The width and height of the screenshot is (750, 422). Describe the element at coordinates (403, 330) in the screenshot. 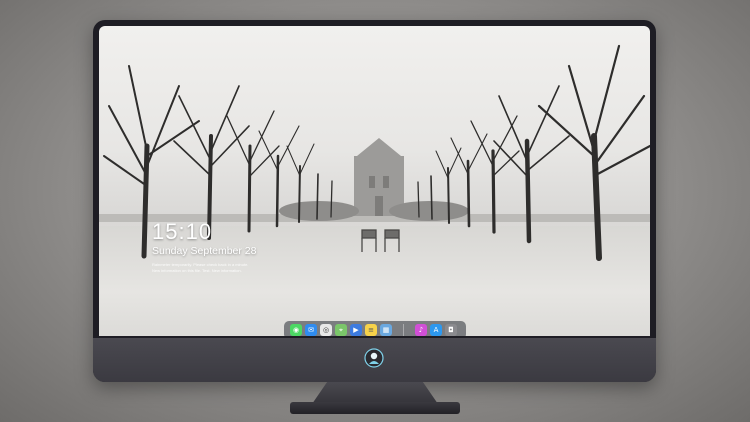

I see `dock-separator` at that location.